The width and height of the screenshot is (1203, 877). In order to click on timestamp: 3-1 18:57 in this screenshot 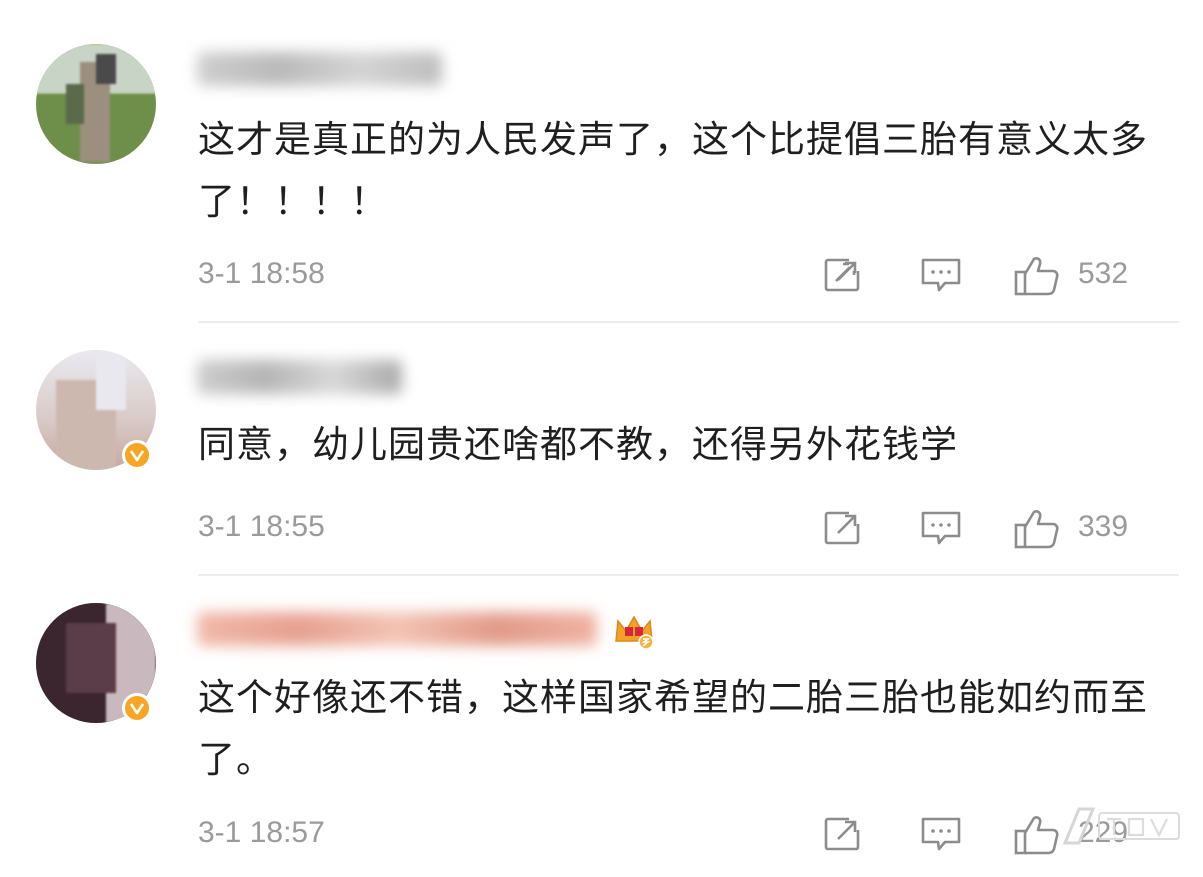, I will do `click(261, 832)`.